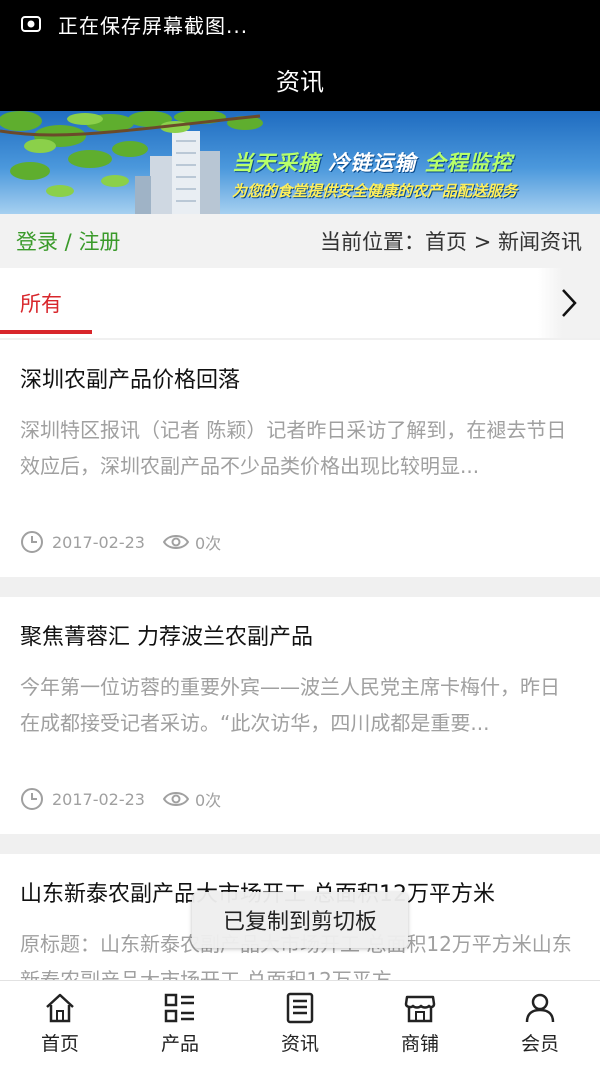  I want to click on location-bar: 登录 / 注册 当前位置：首页 > 新闻资讯, so click(300, 241).